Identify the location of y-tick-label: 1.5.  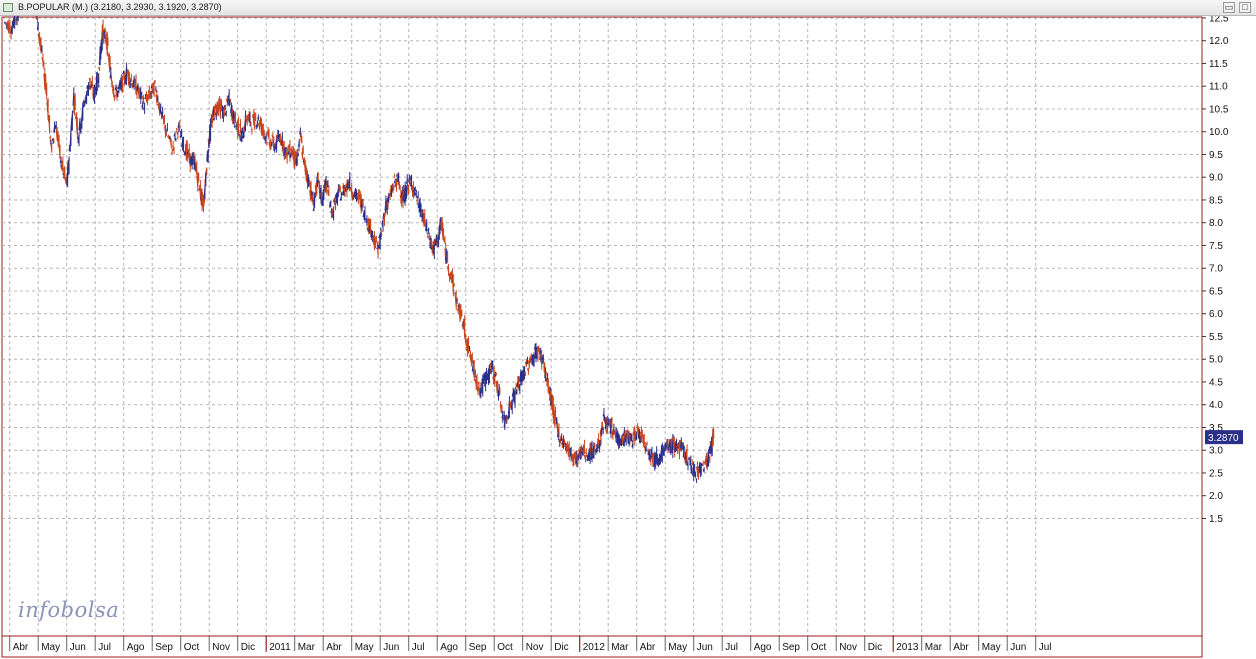
(1216, 519).